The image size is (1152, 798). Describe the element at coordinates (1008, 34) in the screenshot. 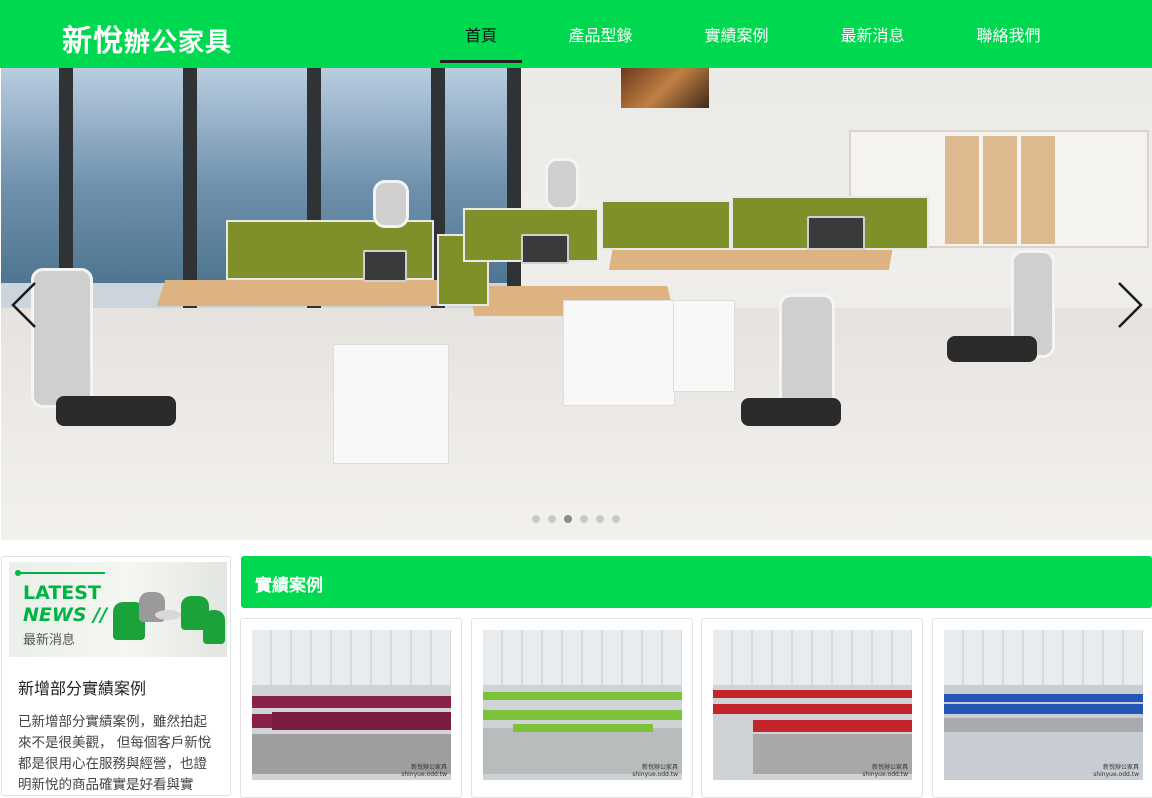

I see `nav-contact: 聯絡我們` at that location.